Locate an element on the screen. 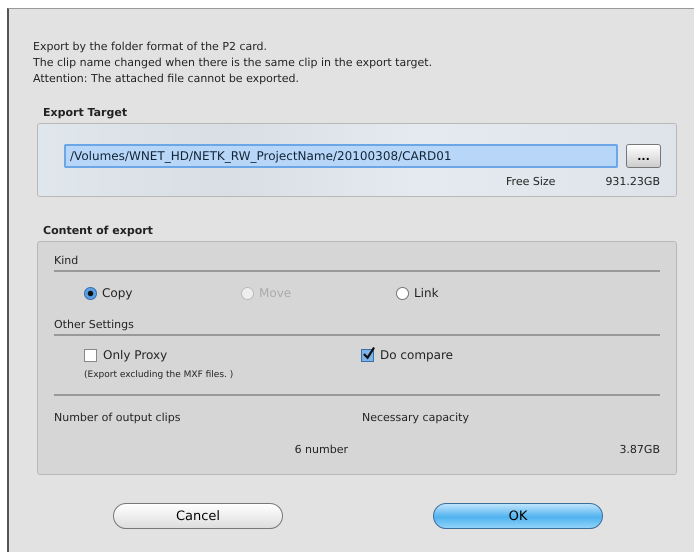 This screenshot has height=552, width=694. group-title: Export Target is located at coordinates (85, 113).